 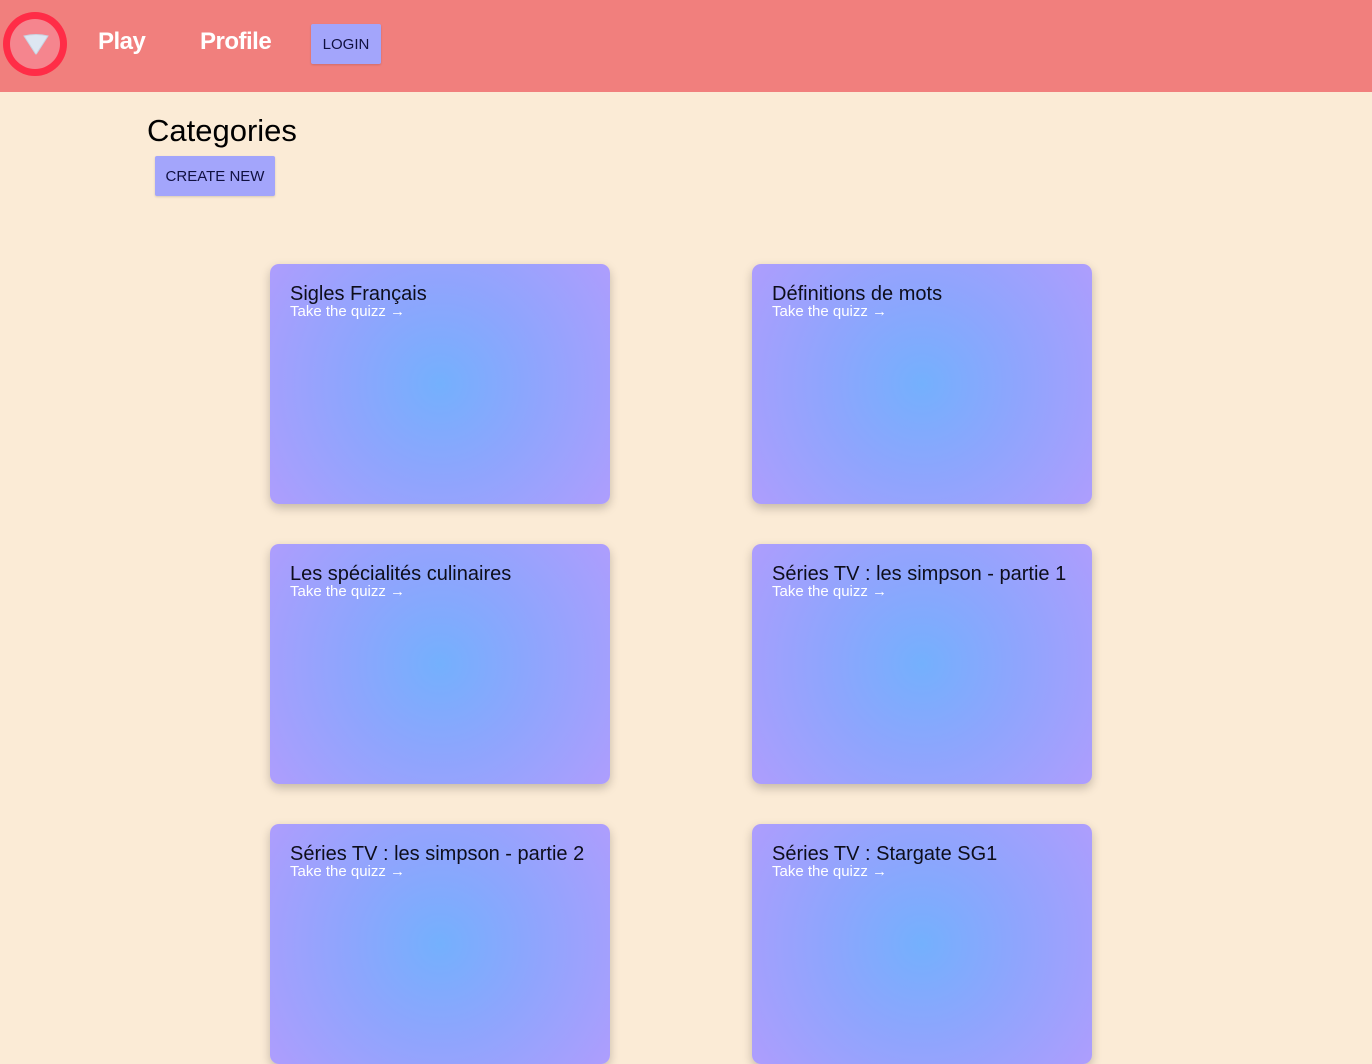 What do you see at coordinates (346, 44) in the screenshot?
I see `login-button: LOGIN` at bounding box center [346, 44].